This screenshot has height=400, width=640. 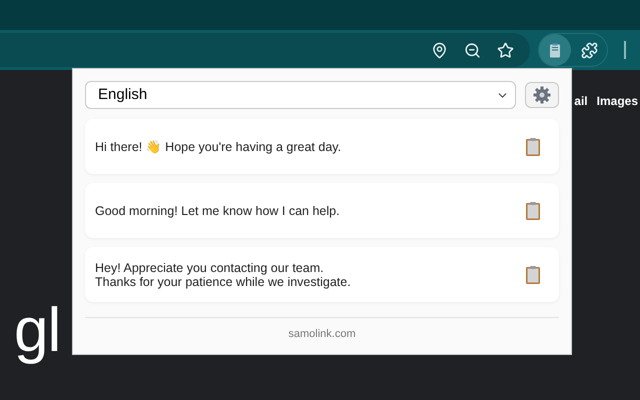 I want to click on images-link: Images, so click(x=617, y=101).